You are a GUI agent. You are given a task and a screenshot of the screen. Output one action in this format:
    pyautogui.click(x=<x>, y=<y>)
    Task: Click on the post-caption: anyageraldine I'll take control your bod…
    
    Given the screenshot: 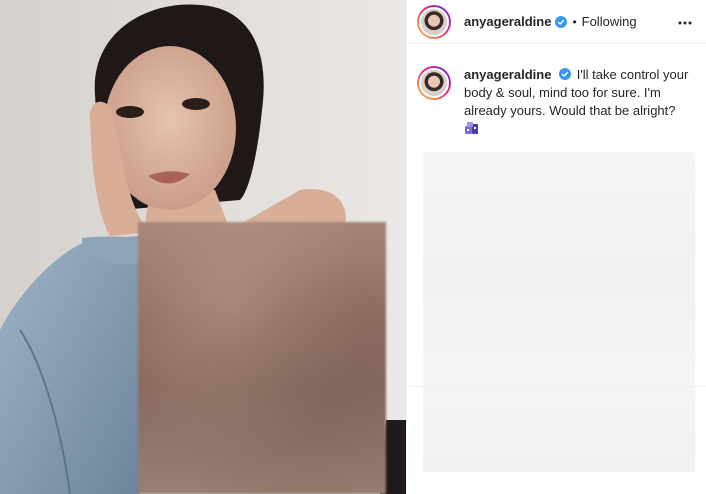 What is the action you would take?
    pyautogui.click(x=559, y=102)
    